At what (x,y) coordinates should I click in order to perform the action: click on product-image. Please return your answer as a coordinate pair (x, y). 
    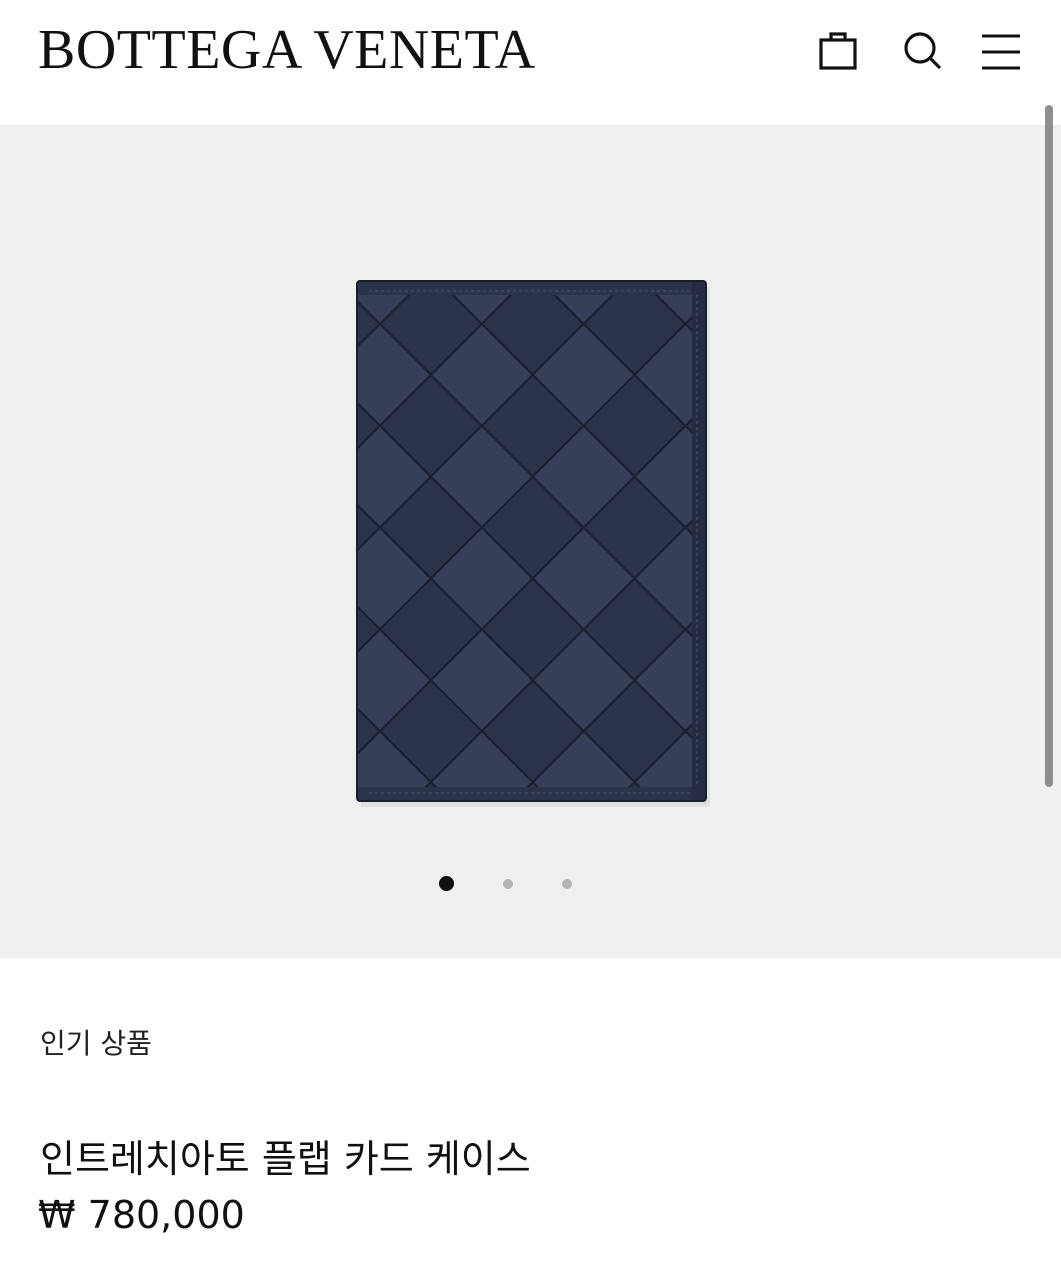
    Looking at the image, I should click on (532, 542).